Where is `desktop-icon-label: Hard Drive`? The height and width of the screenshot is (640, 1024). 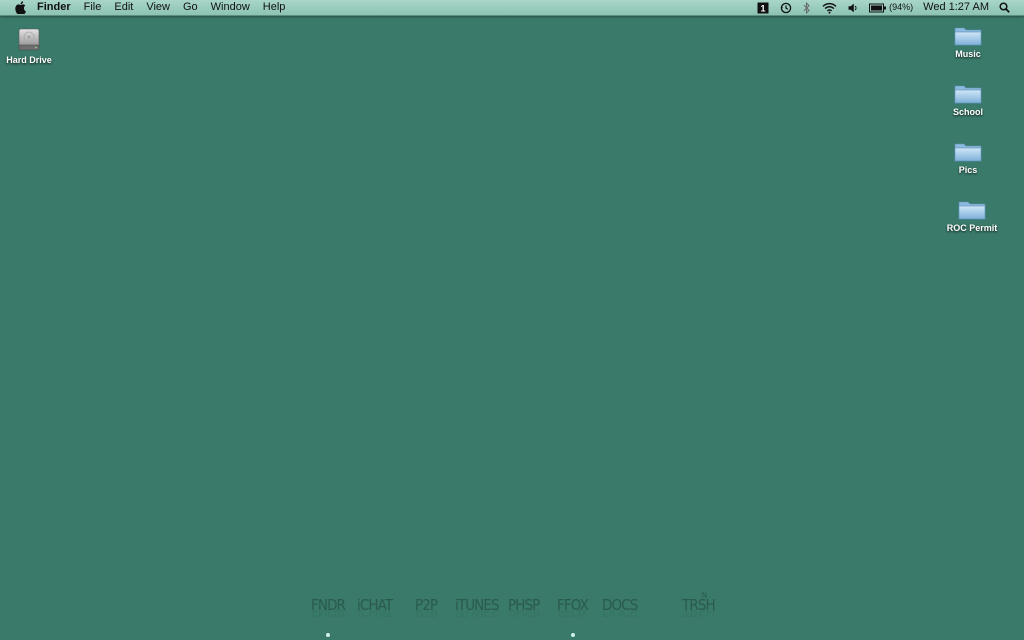 desktop-icon-label: Hard Drive is located at coordinates (29, 60).